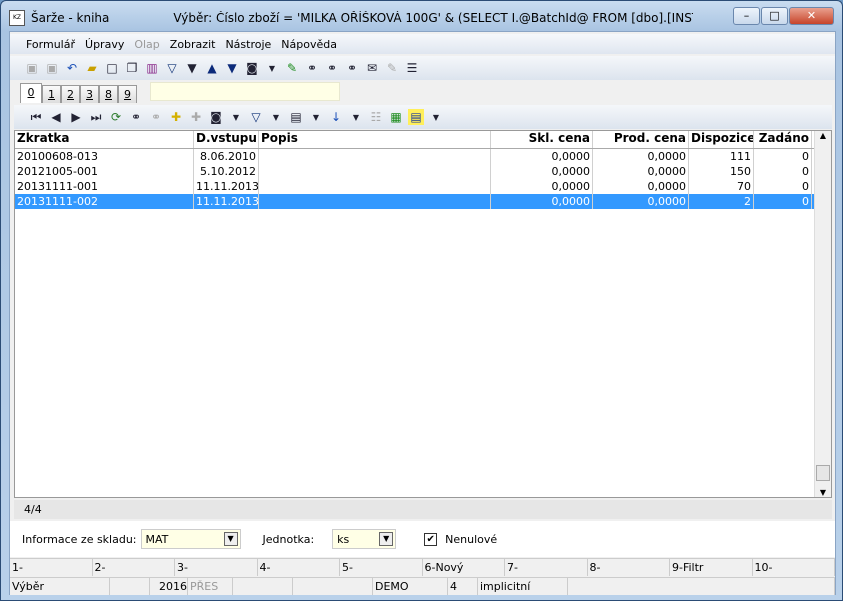  Describe the element at coordinates (116, 117) in the screenshot. I see `refresh-icon: ⟳` at that location.